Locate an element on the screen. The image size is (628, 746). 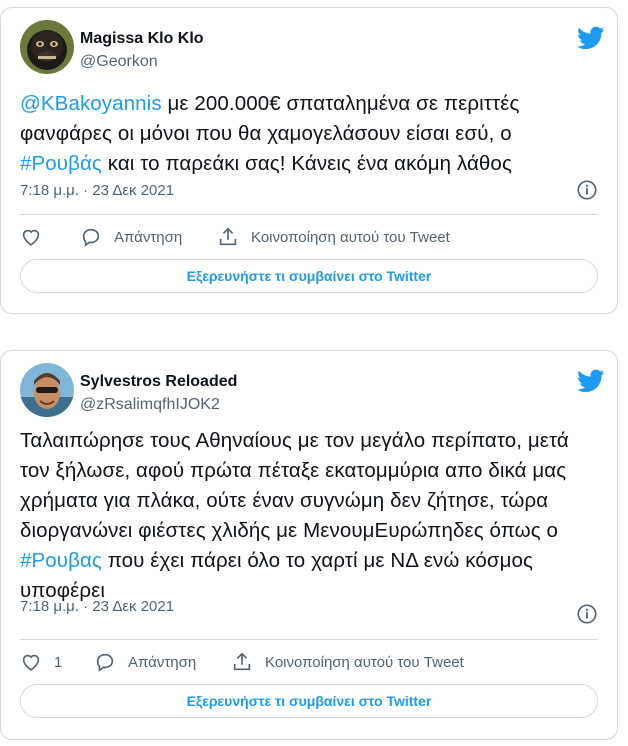
author-handle: @Georkon is located at coordinates (119, 62).